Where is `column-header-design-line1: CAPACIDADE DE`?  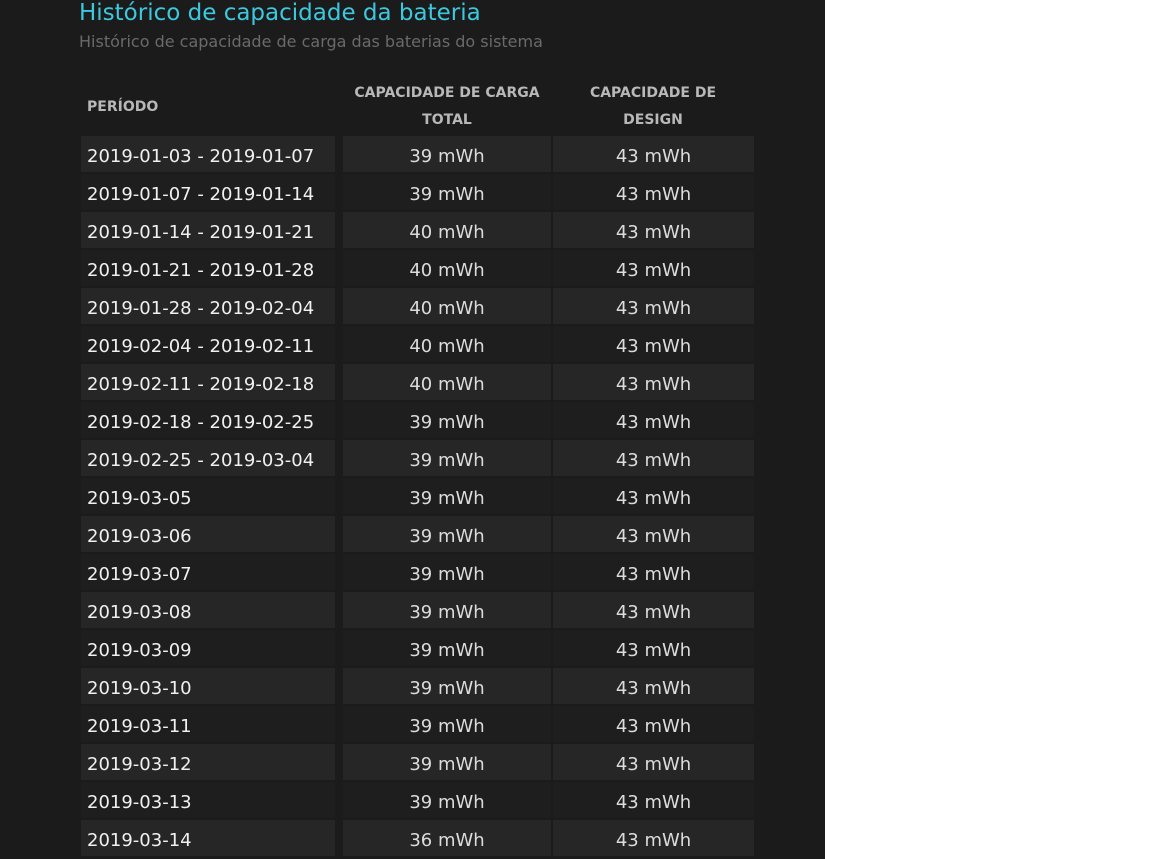
column-header-design-line1: CAPACIDADE DE is located at coordinates (653, 93).